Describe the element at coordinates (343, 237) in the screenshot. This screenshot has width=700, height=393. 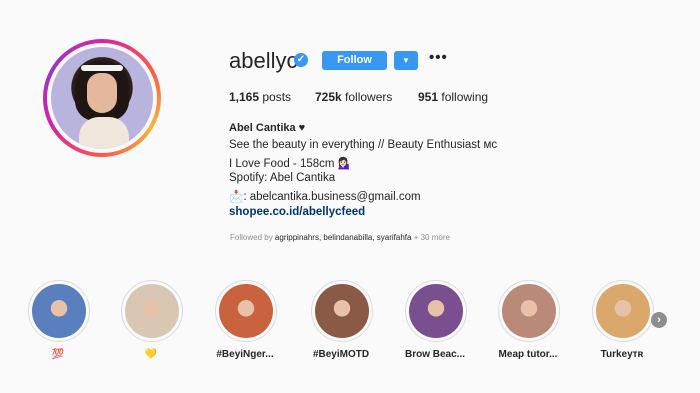
I see `followed-by-names: agrippinahrs, belindanabilla, syarifahfa` at that location.